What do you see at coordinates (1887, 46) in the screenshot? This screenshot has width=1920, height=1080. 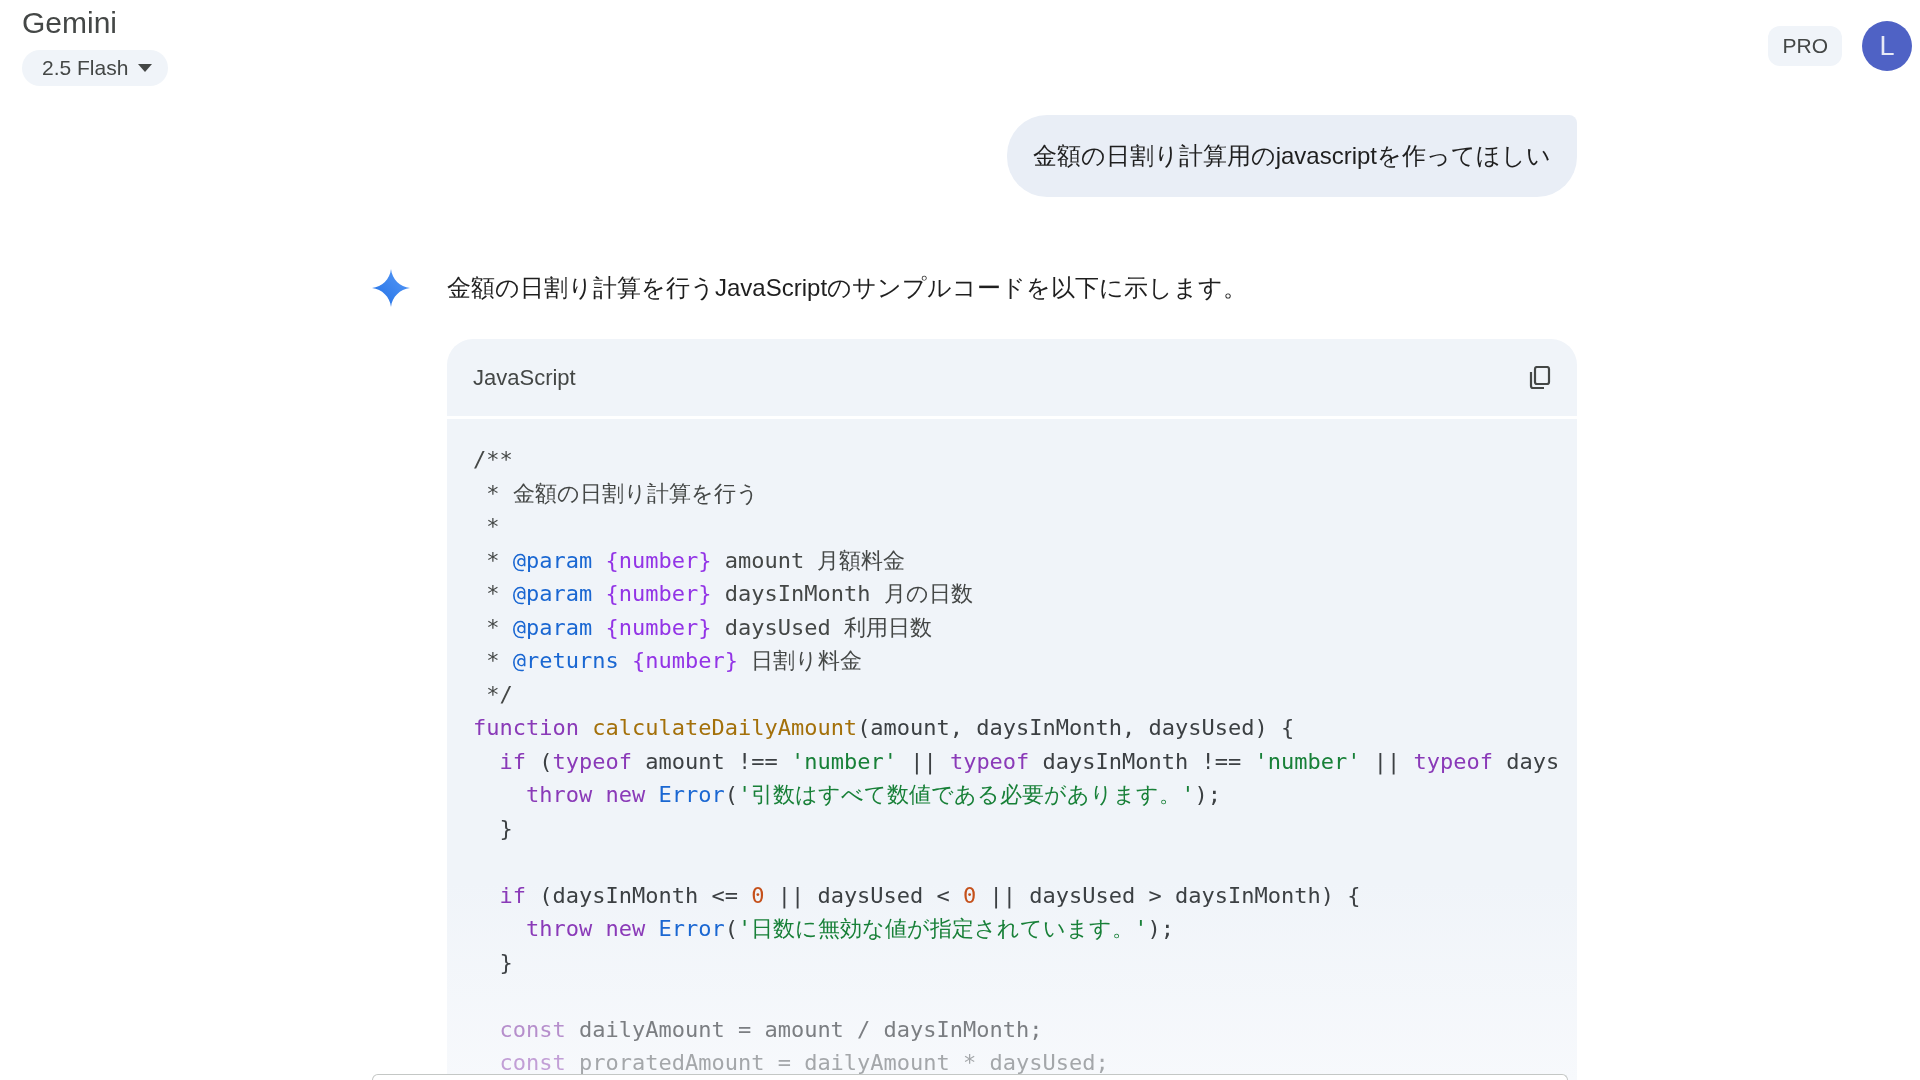 I see `avatar: L` at bounding box center [1887, 46].